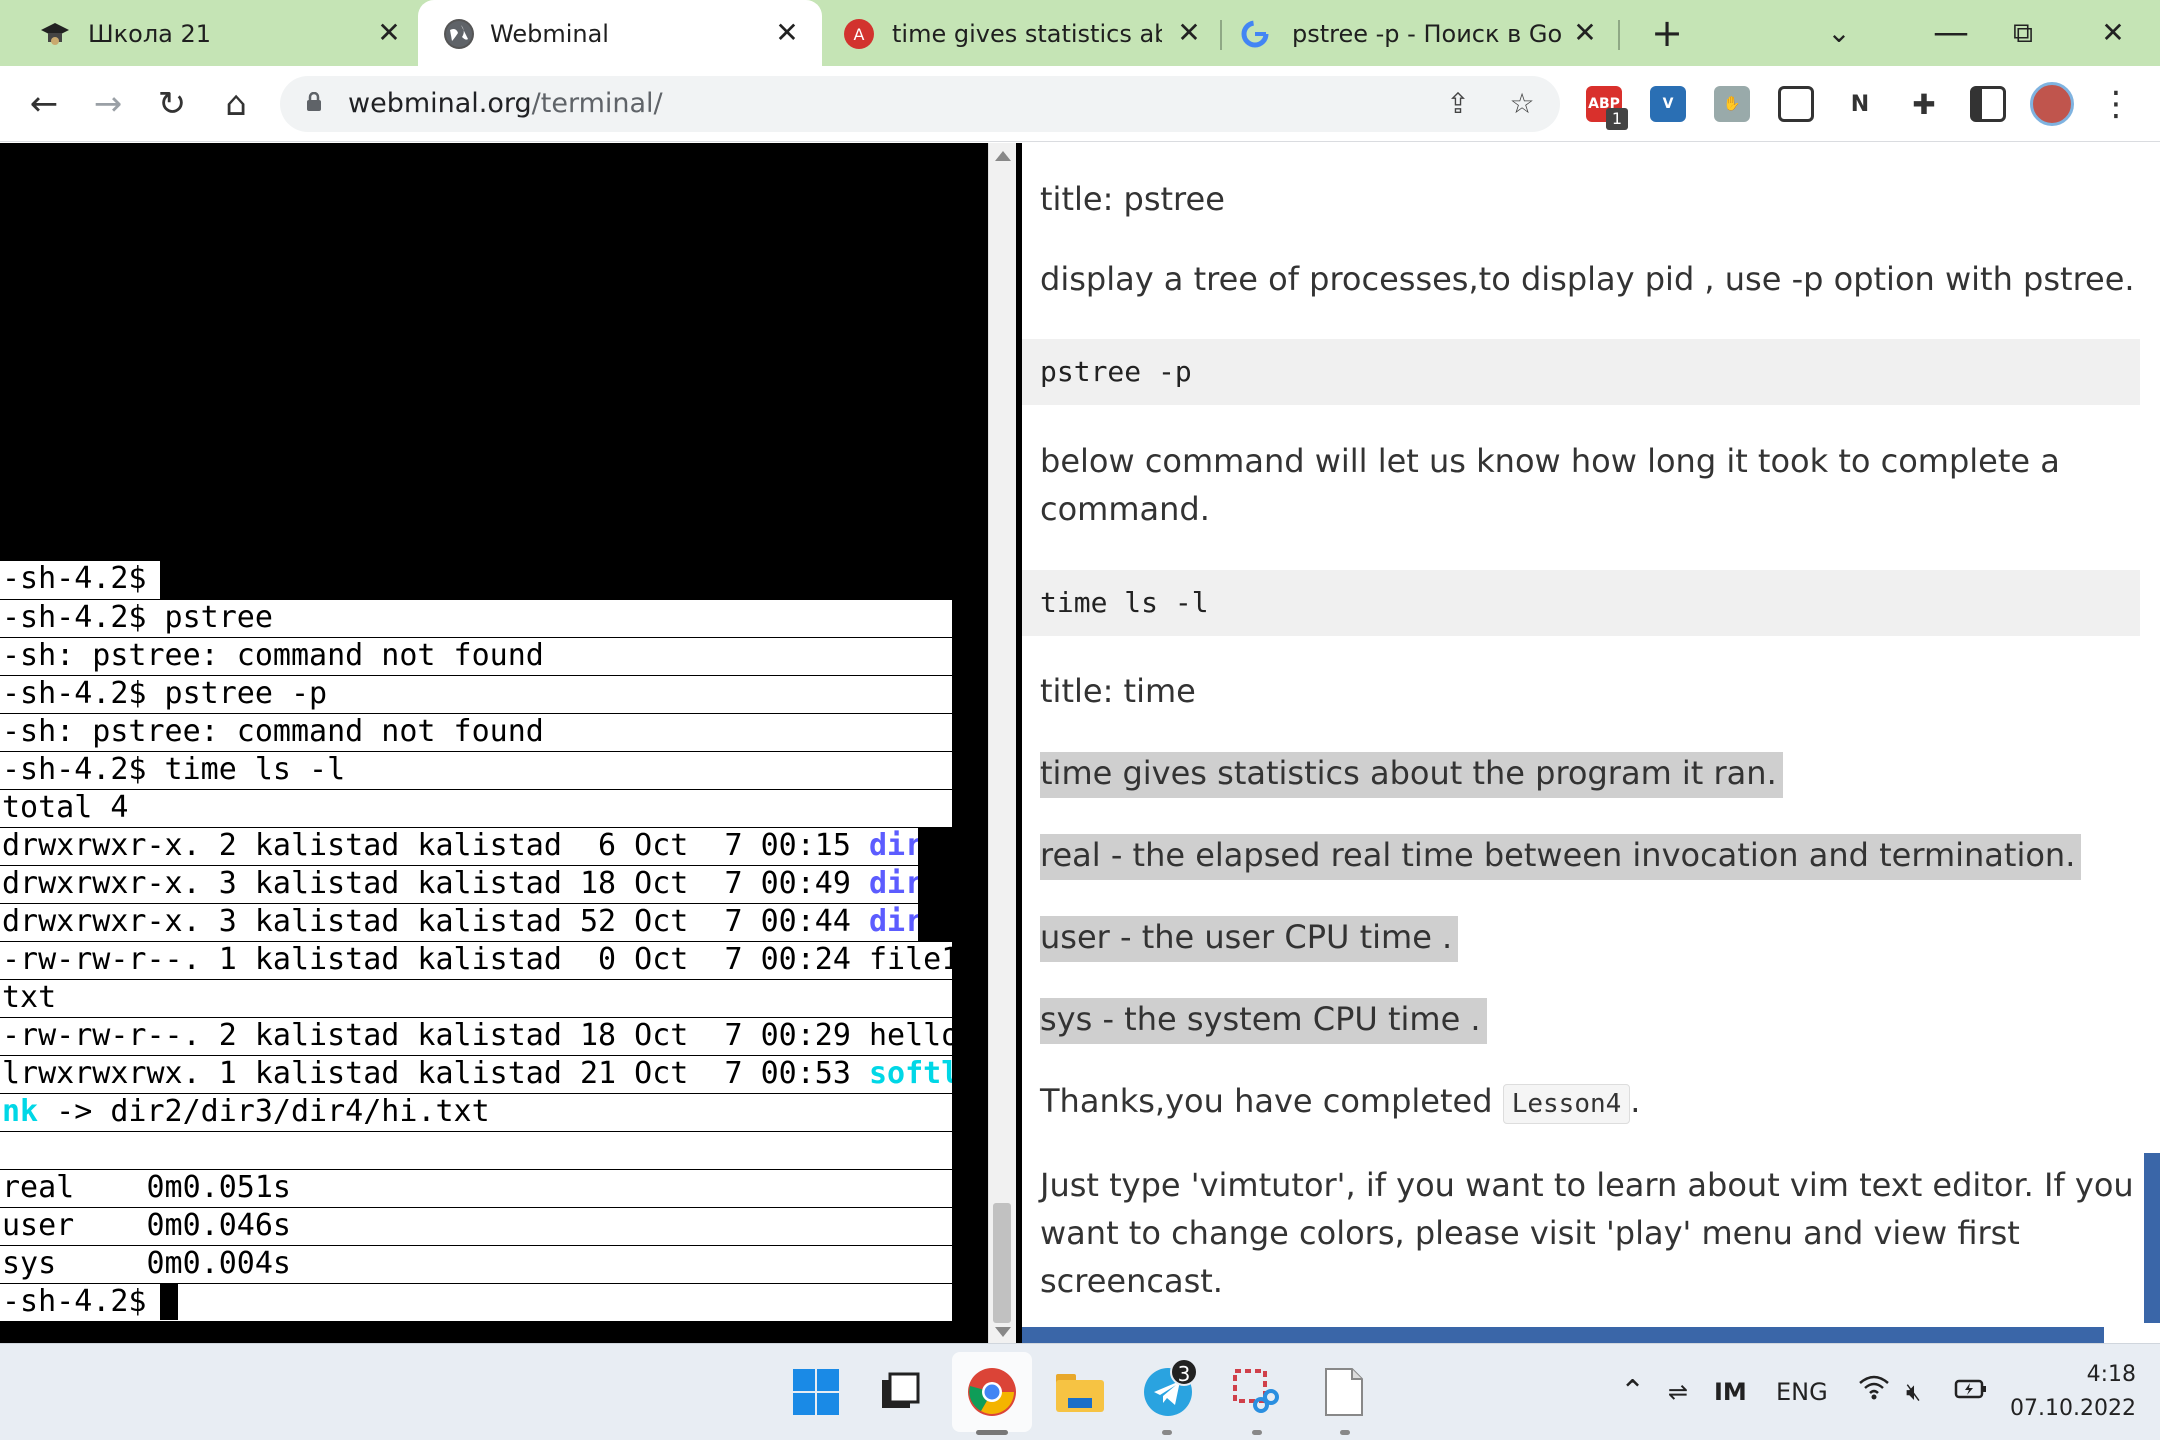 The width and height of the screenshot is (2160, 1440). Describe the element at coordinates (1522, 104) in the screenshot. I see `bookmark-star-icon: ☆` at that location.